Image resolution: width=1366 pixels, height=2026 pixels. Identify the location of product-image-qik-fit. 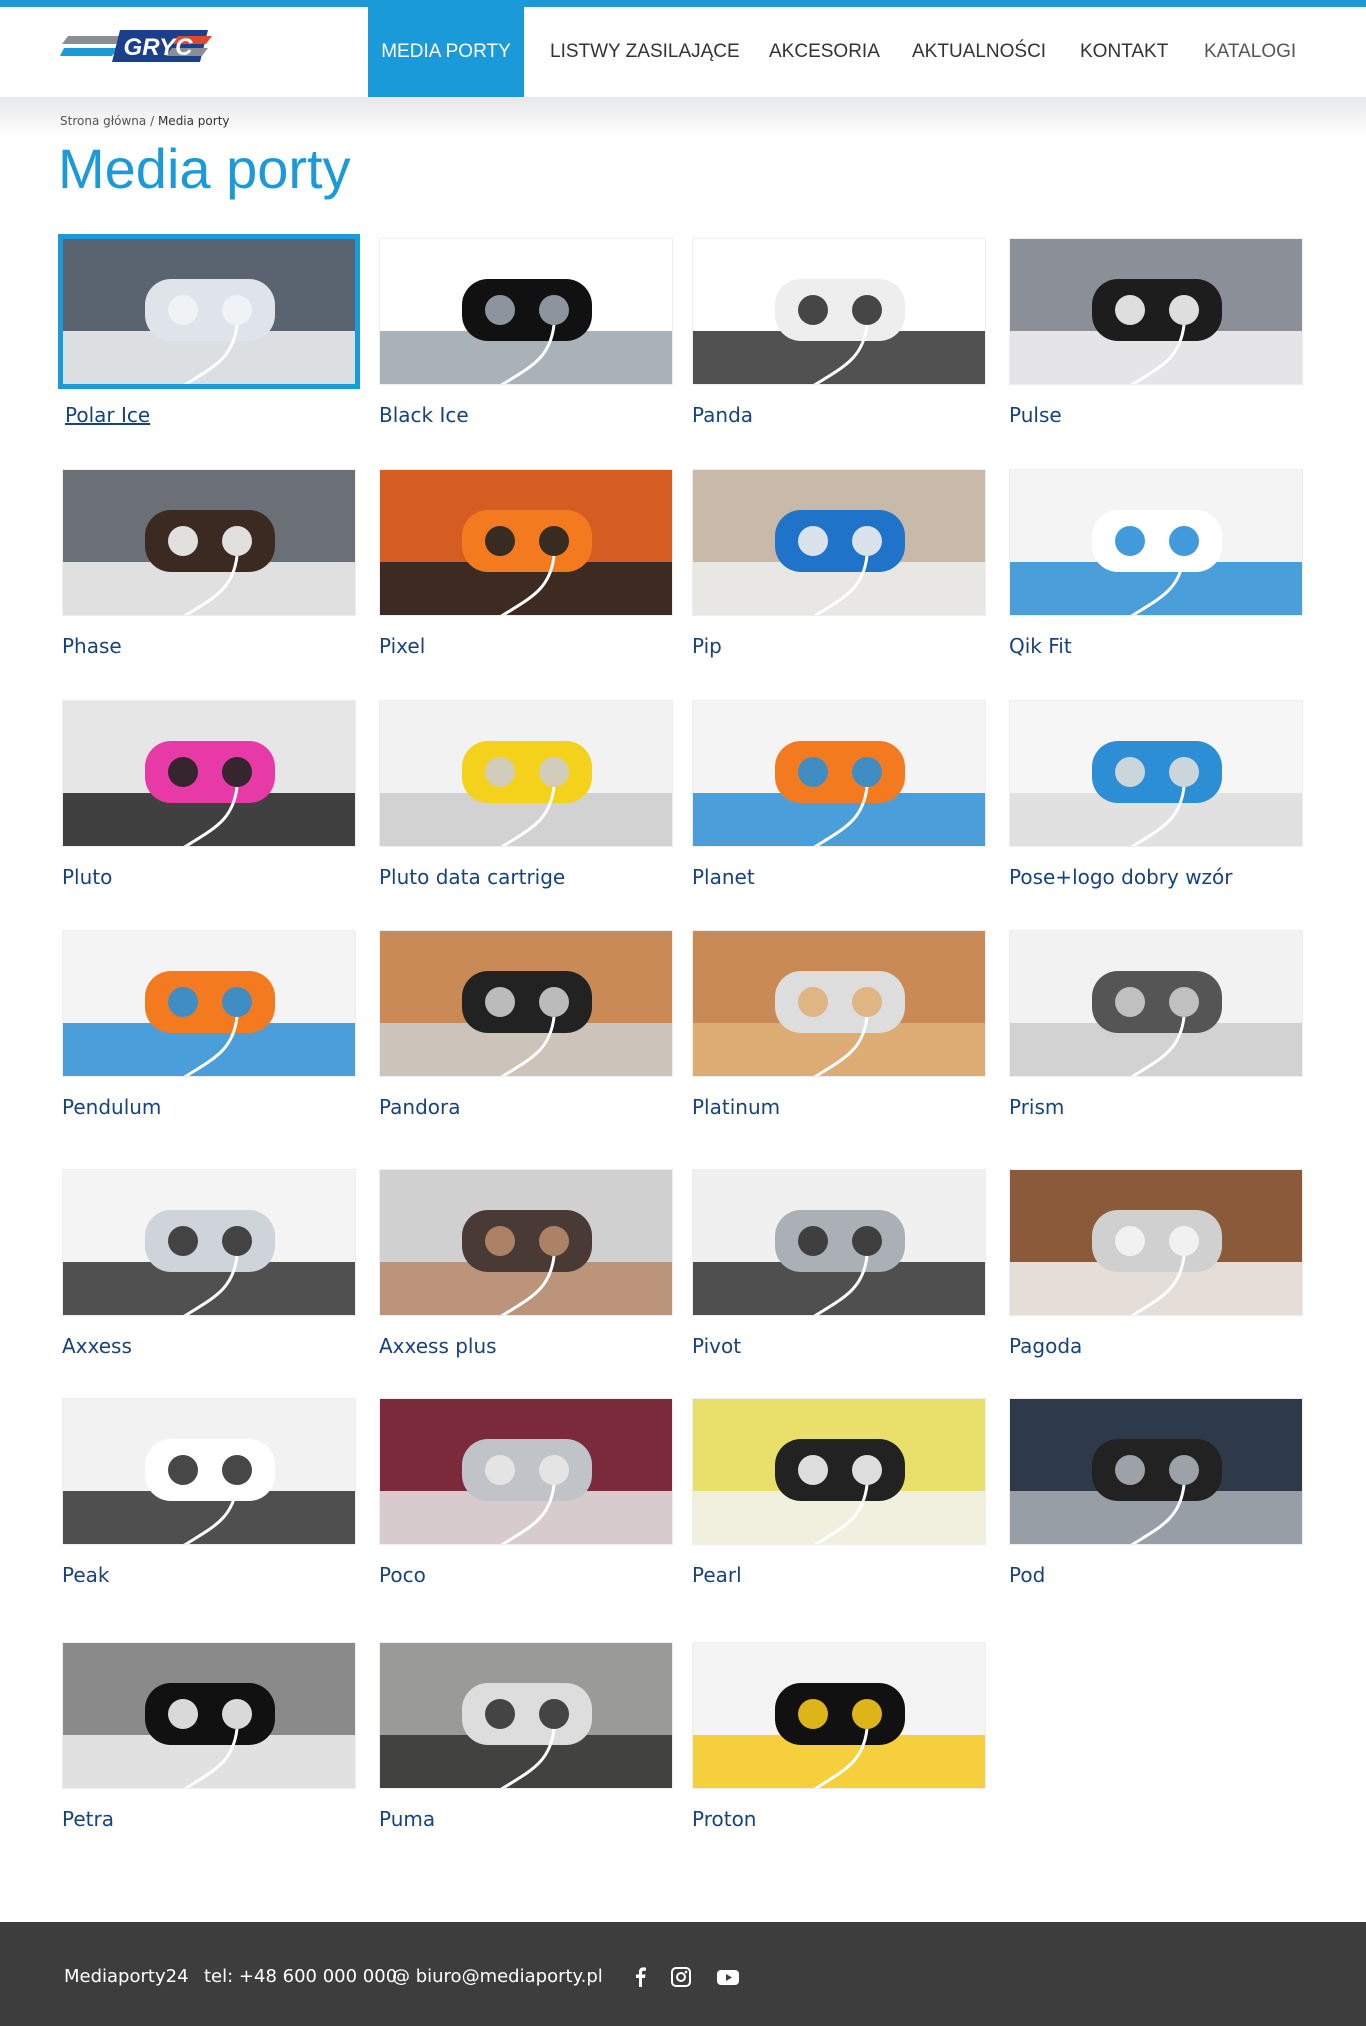
(1156, 542).